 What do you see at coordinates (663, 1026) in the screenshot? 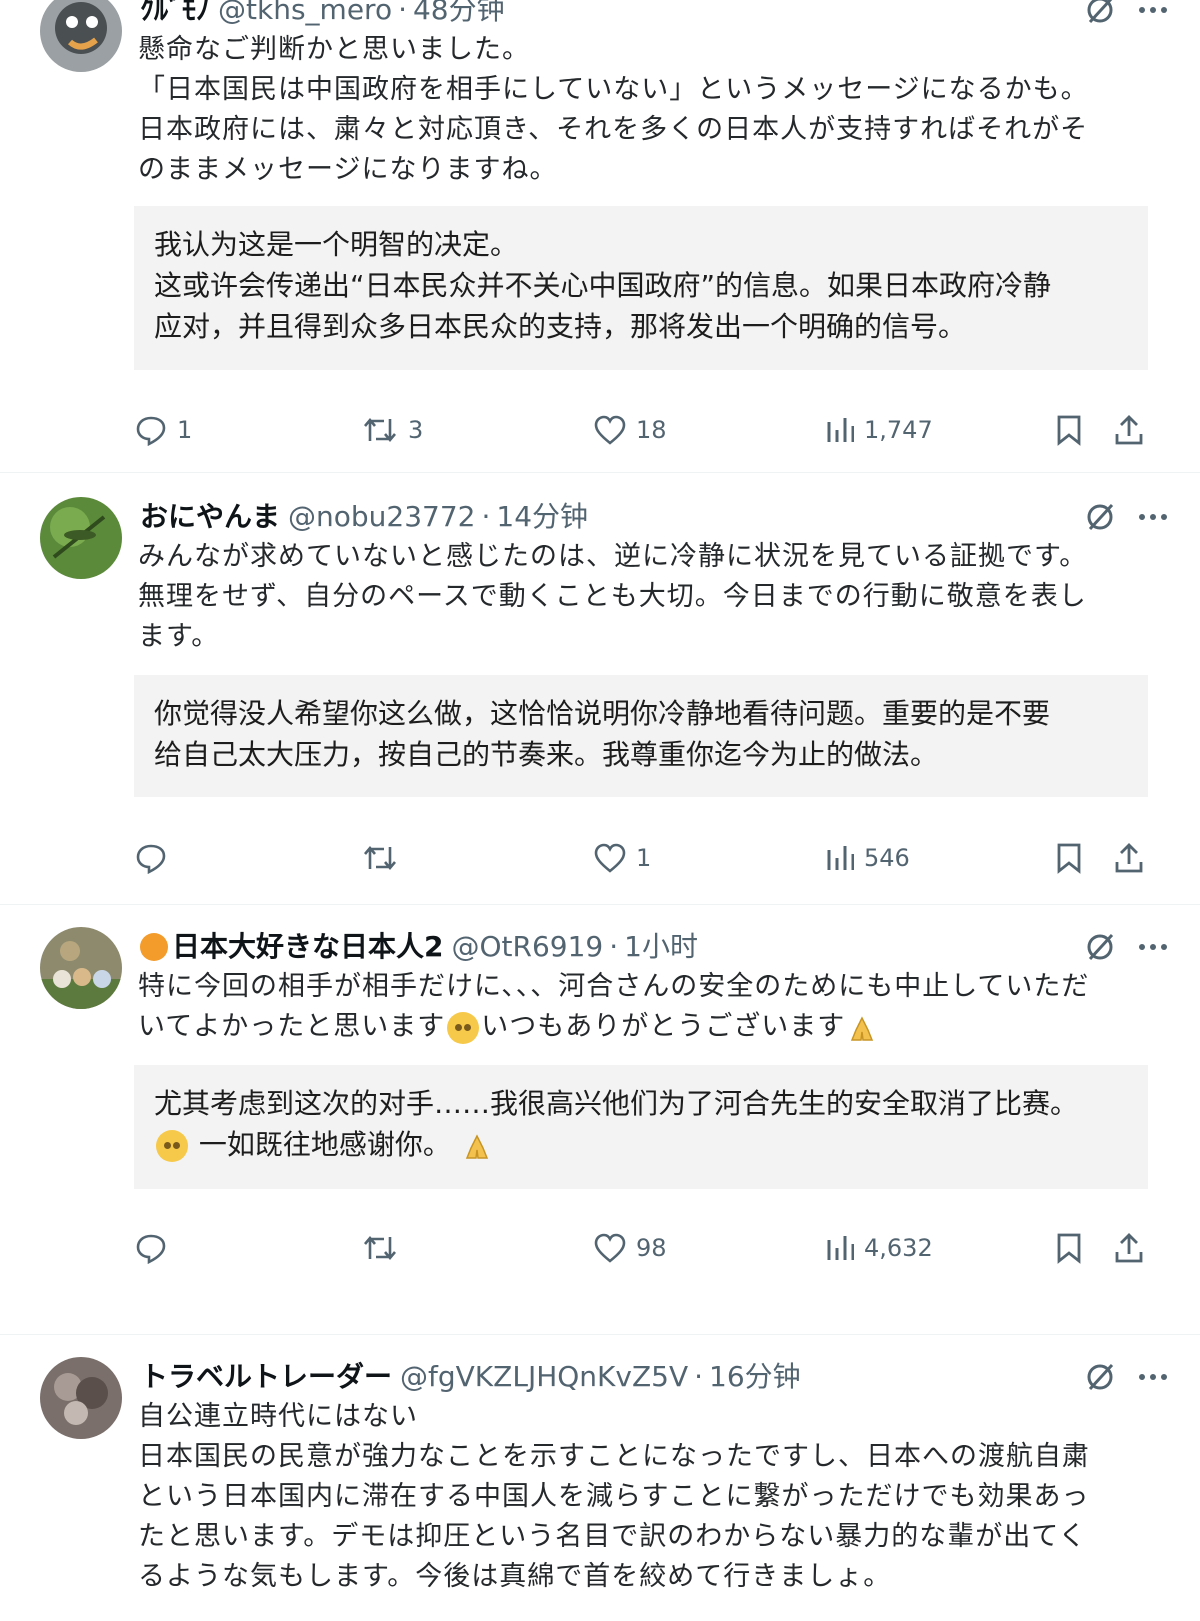
I see `text-segment: いつもありがとうございます` at bounding box center [663, 1026].